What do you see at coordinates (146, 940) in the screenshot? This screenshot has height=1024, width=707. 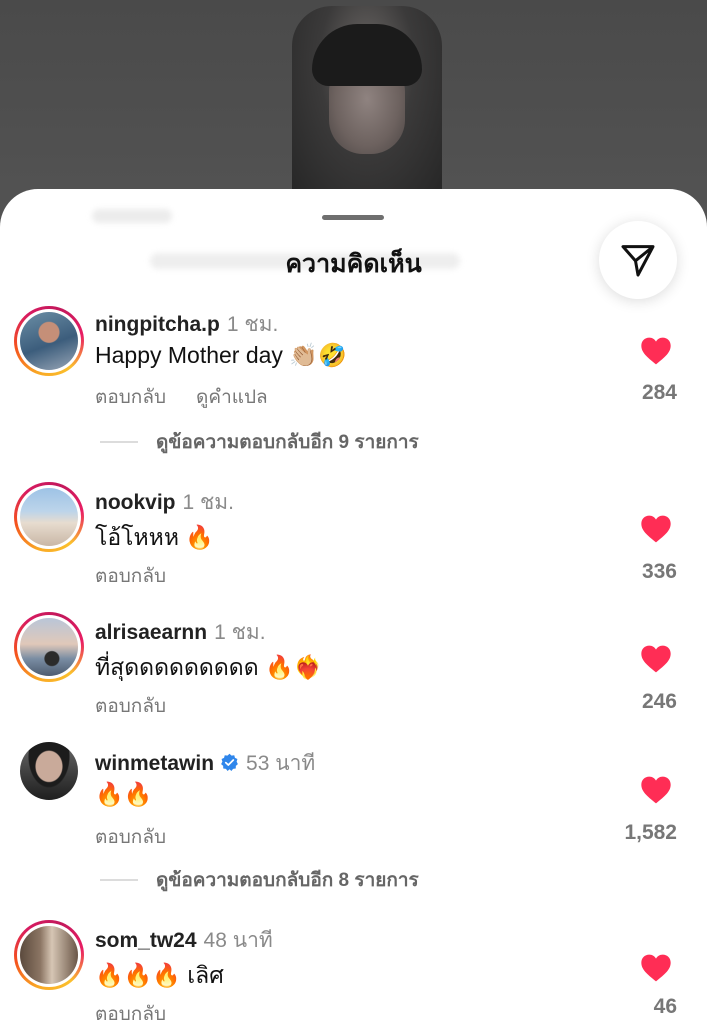 I see `comment-username: som_tw24` at bounding box center [146, 940].